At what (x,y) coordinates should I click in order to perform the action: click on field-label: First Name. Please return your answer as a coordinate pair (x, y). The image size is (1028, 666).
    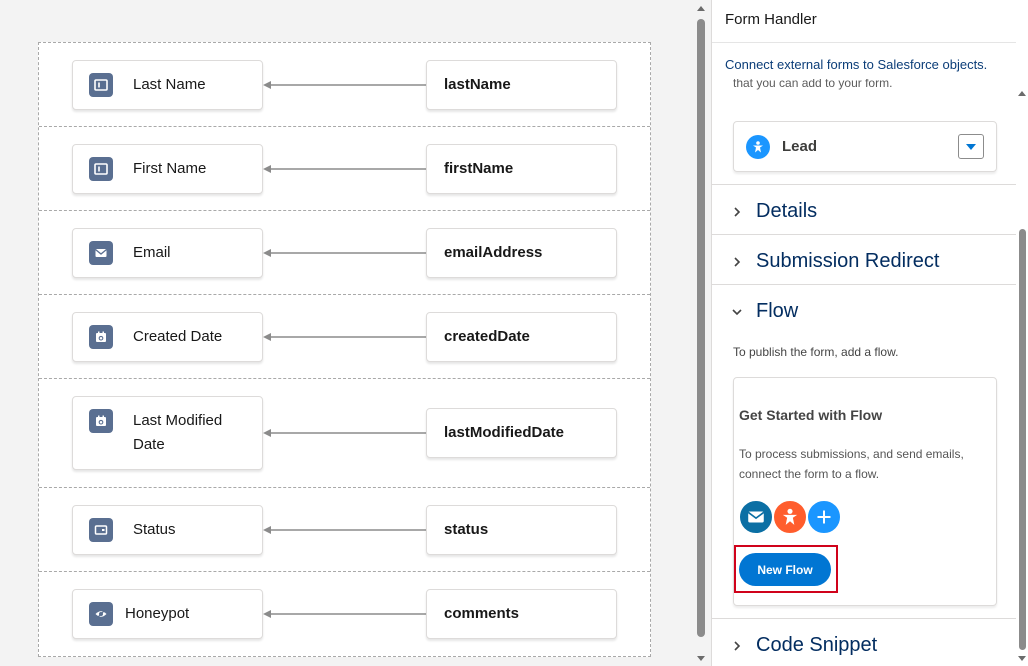
    Looking at the image, I should click on (170, 168).